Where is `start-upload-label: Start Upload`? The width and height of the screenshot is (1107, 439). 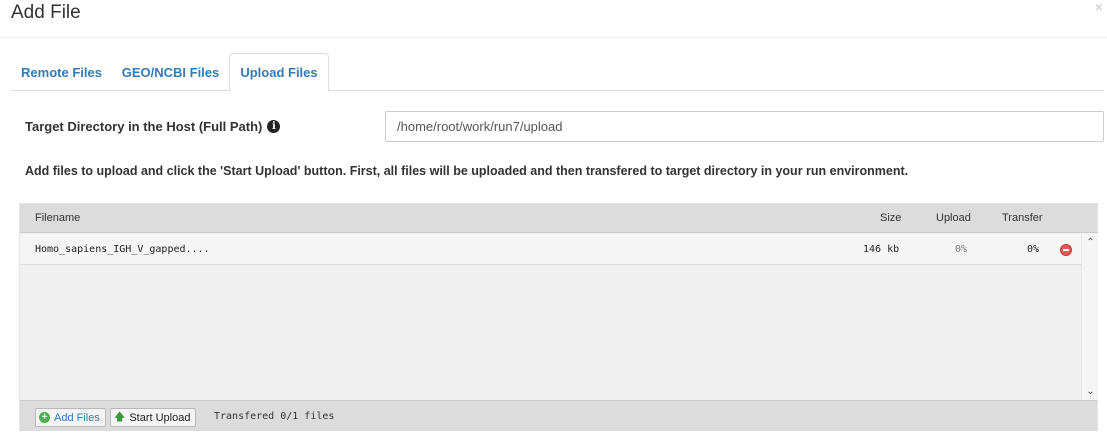 start-upload-label: Start Upload is located at coordinates (160, 417).